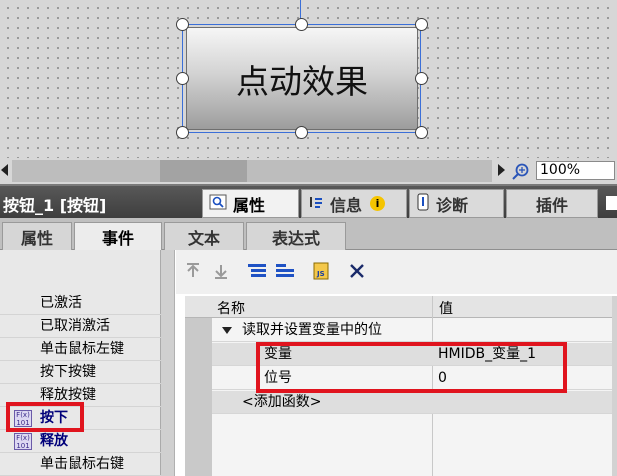 Image resolution: width=617 pixels, height=476 pixels. I want to click on diagnostics-icon, so click(423, 204).